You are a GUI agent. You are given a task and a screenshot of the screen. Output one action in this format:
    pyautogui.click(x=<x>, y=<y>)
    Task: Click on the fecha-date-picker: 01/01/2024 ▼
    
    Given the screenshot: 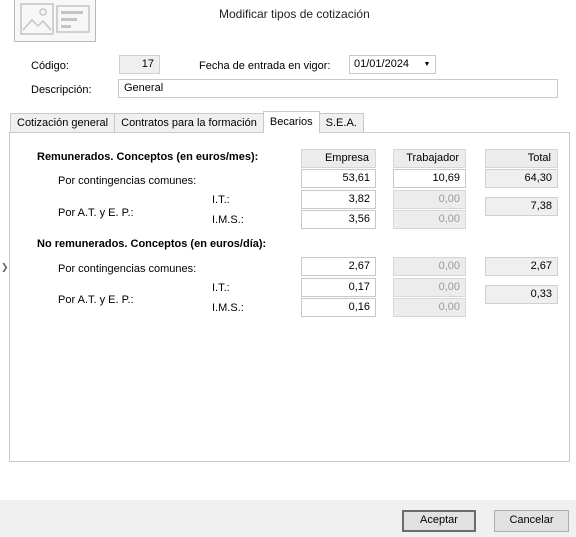 What is the action you would take?
    pyautogui.click(x=392, y=64)
    